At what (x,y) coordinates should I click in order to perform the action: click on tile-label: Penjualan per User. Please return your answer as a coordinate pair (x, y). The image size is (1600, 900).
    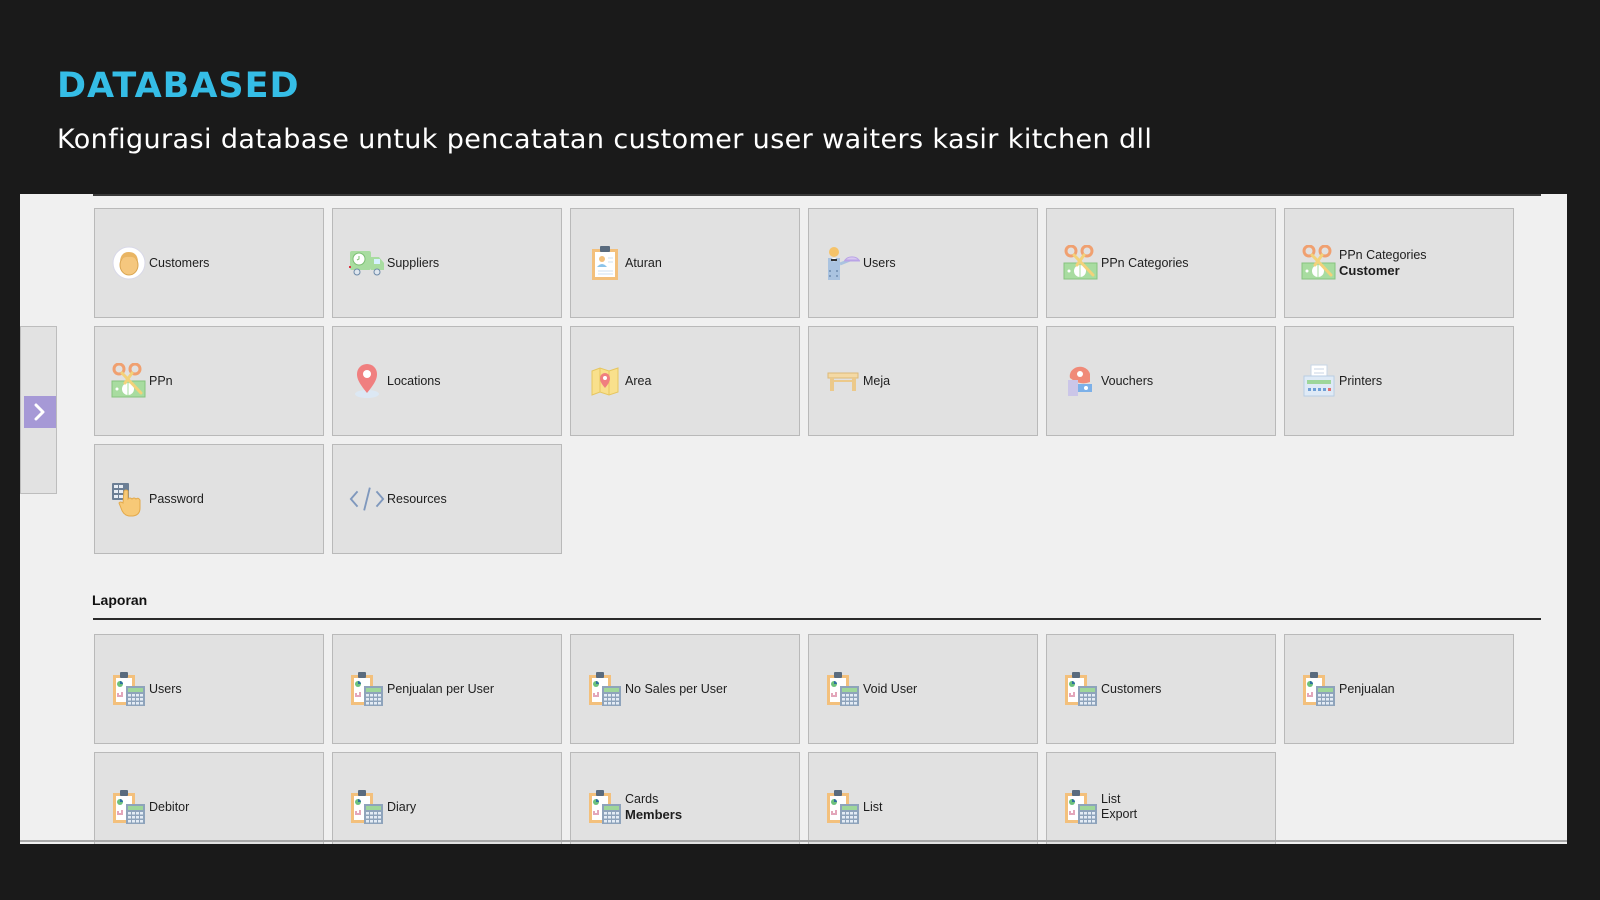
    Looking at the image, I should click on (440, 689).